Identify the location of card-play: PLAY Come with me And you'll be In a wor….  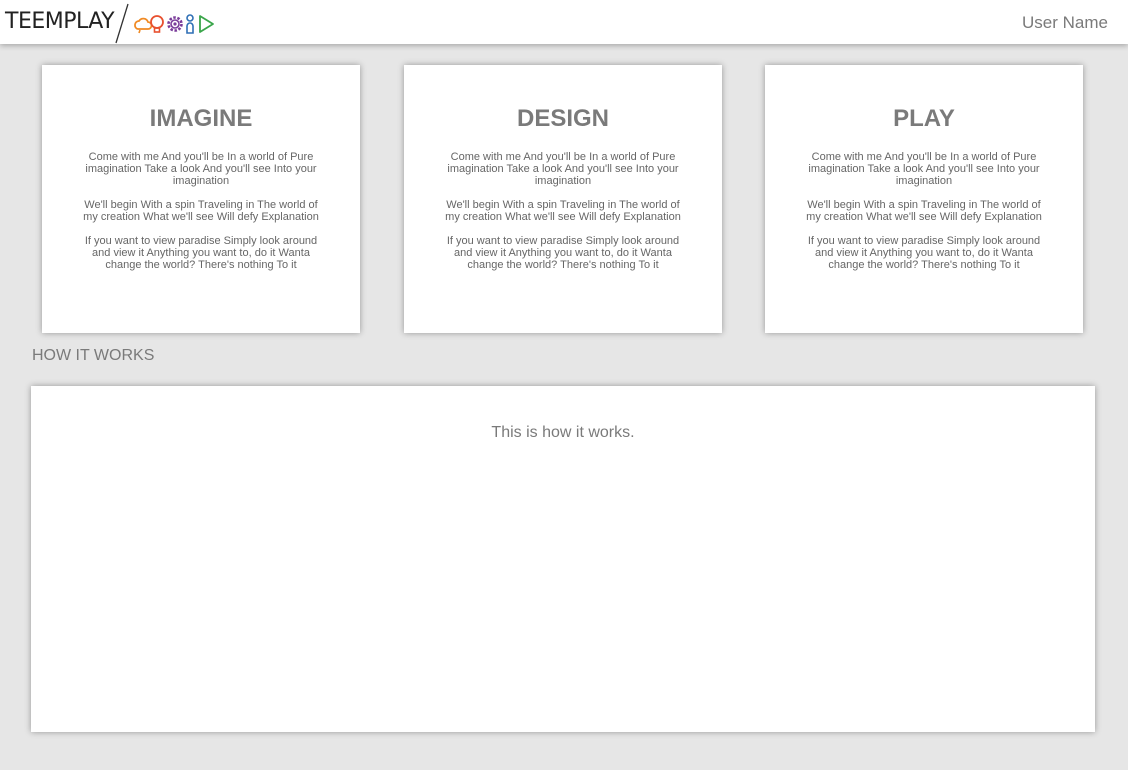
(924, 199).